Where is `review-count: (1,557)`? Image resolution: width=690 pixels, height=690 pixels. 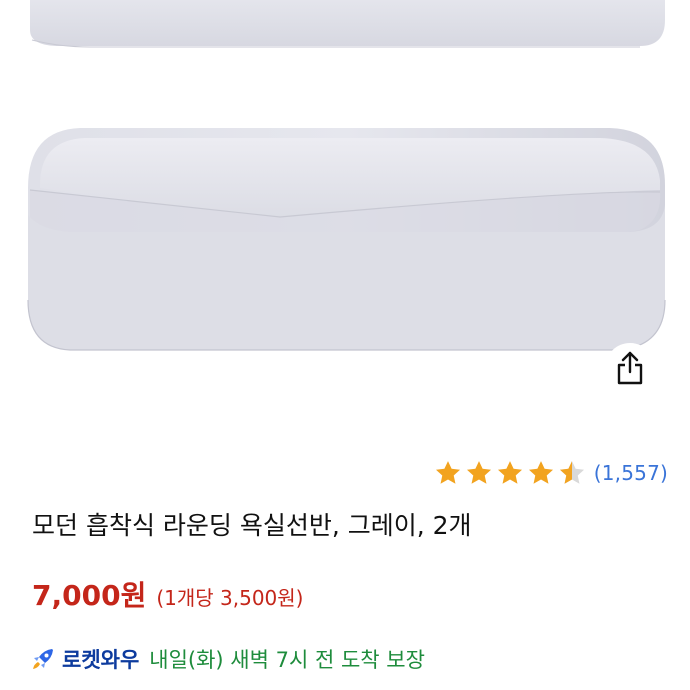
review-count: (1,557) is located at coordinates (631, 473).